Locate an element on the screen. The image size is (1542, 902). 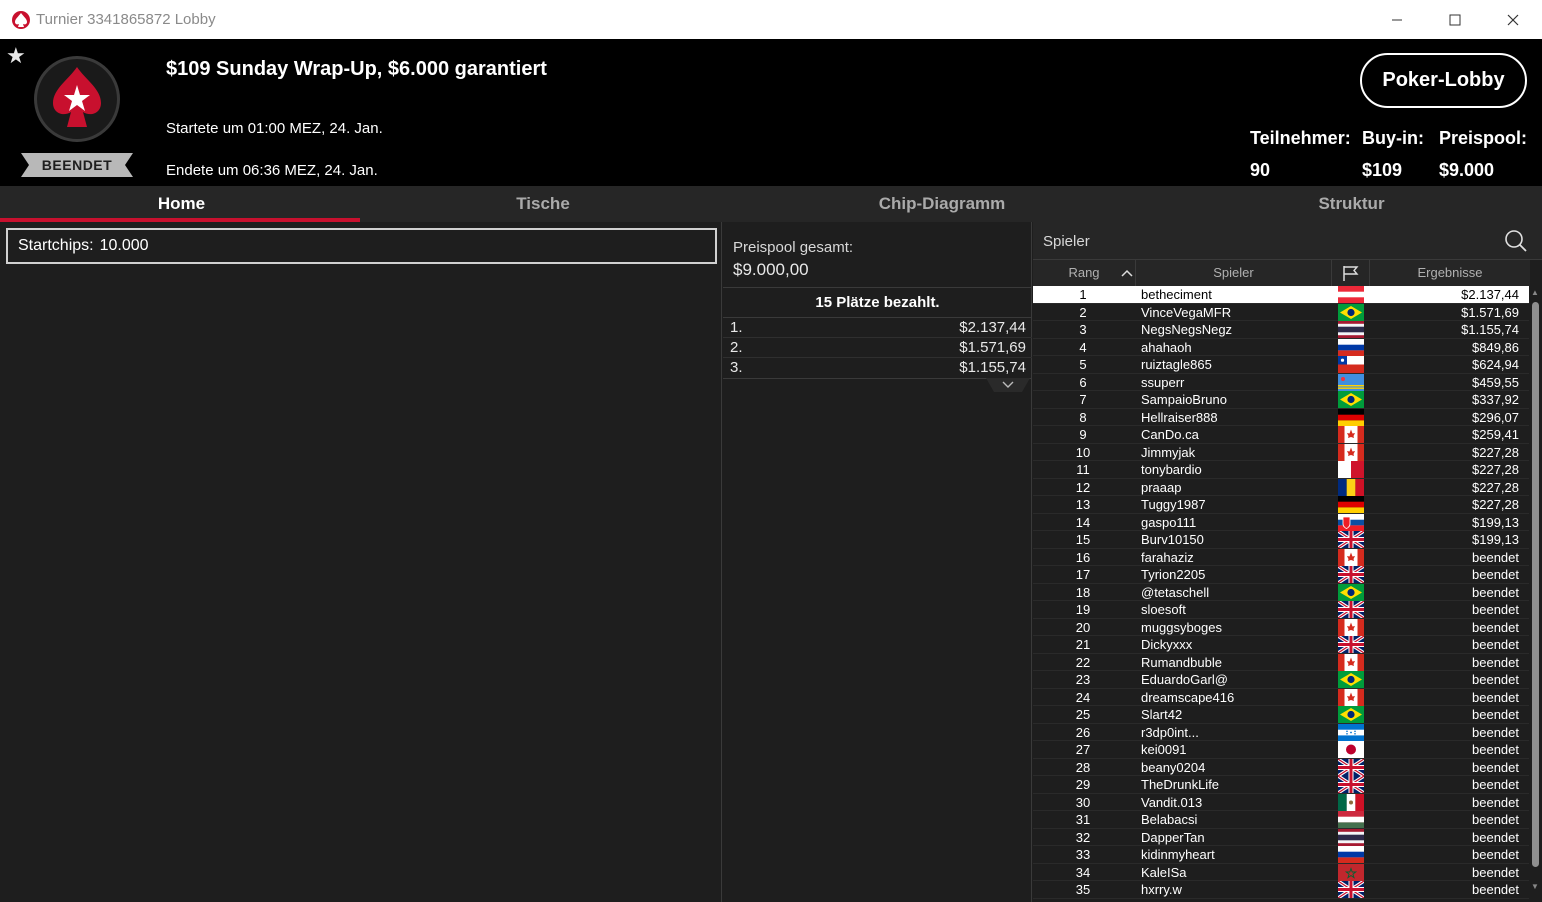
scroll-up-icon: ▲ is located at coordinates (1535, 292).